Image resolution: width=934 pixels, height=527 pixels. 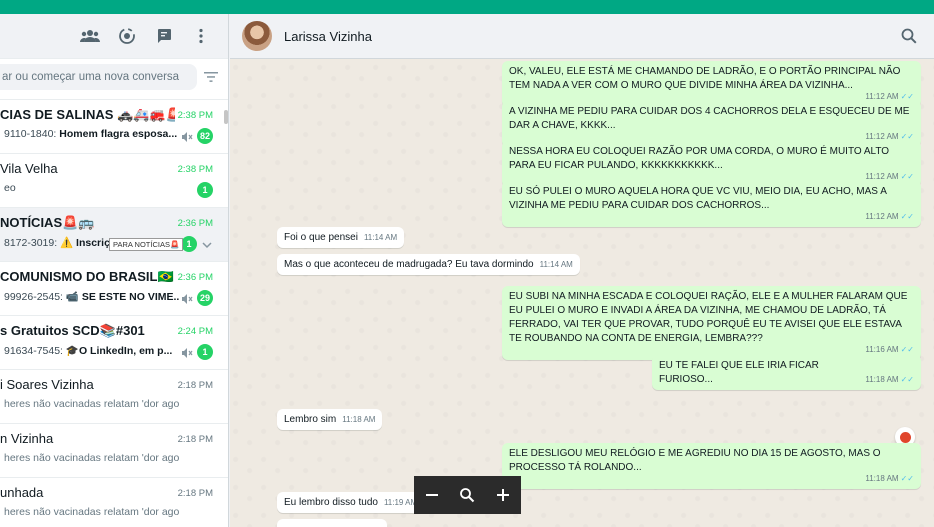 What do you see at coordinates (330, 419) in the screenshot?
I see `message-incoming: Lembro sim 11:18 AM` at bounding box center [330, 419].